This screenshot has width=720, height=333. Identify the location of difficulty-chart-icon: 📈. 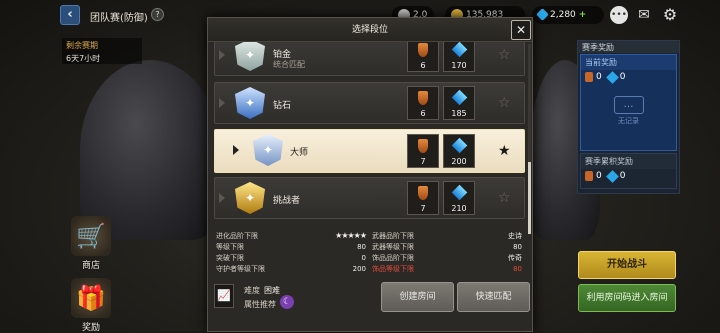
(224, 296).